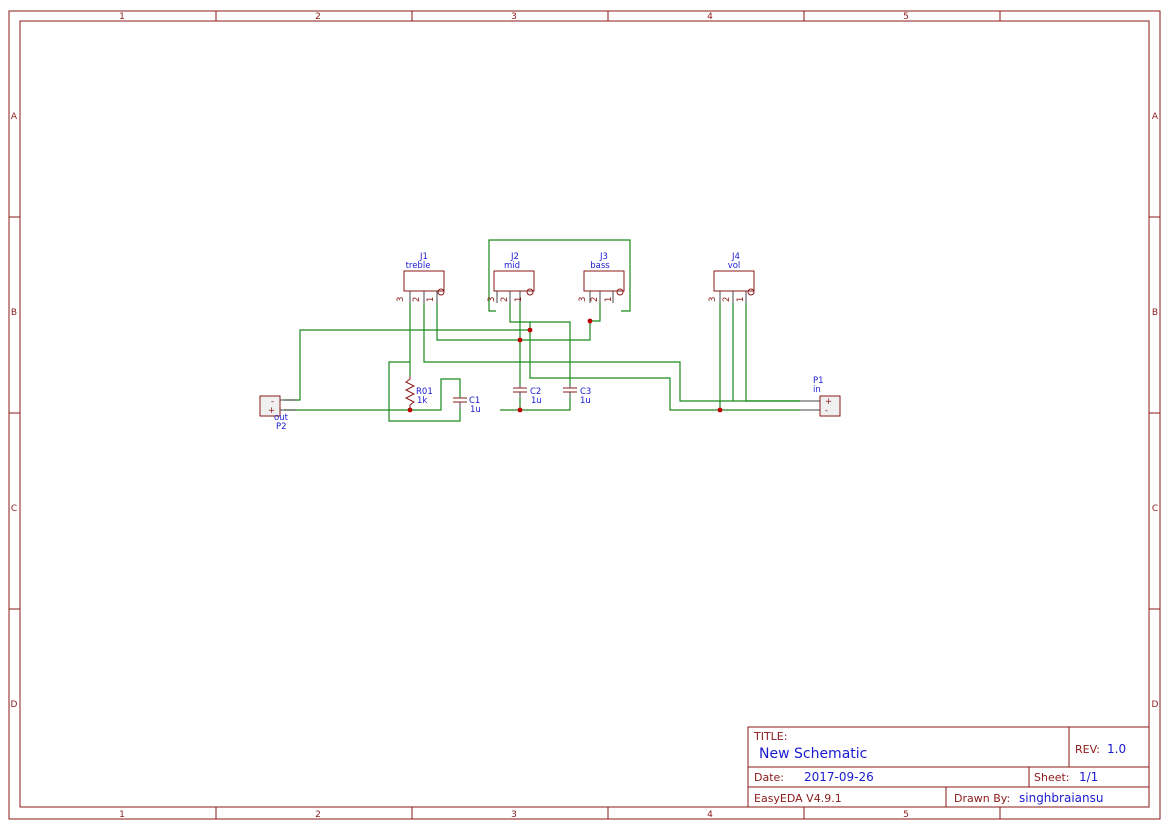 The height and width of the screenshot is (828, 1169). I want to click on resistor-r01: R01 1k, so click(418, 393).